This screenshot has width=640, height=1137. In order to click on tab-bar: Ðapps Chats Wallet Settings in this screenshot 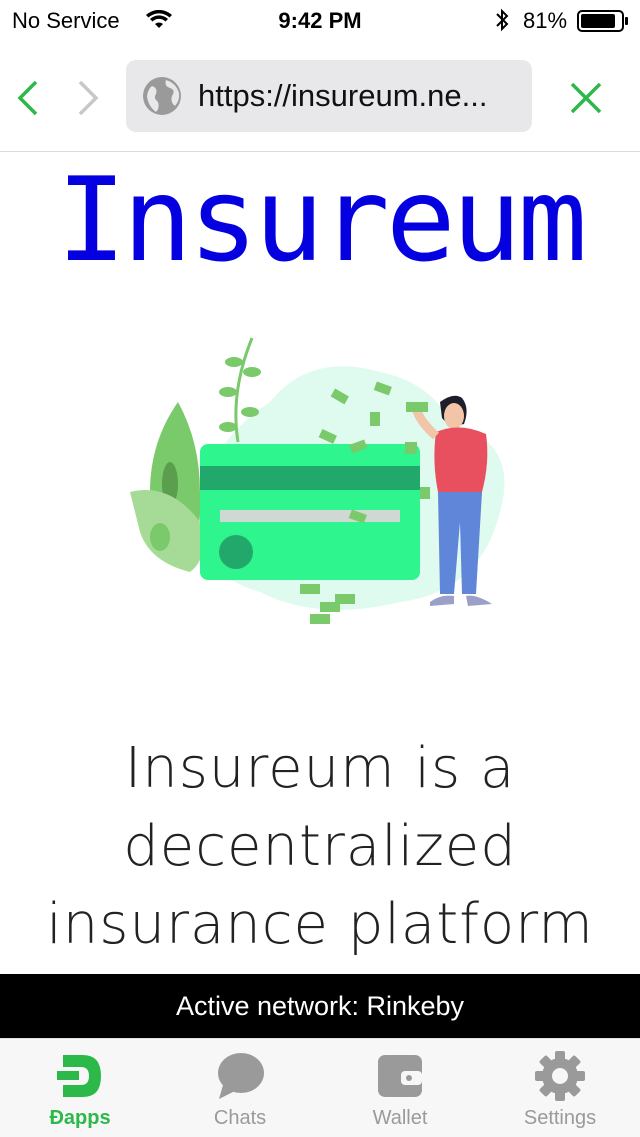, I will do `click(320, 1087)`.